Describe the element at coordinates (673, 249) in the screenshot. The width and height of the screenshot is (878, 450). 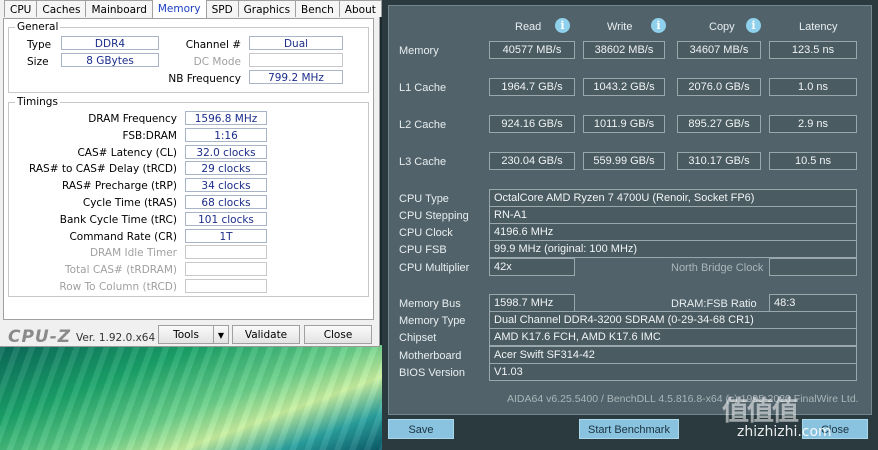
I see `cpu-fsb-value: 99.9 MHz (original: 100 MHz)` at that location.